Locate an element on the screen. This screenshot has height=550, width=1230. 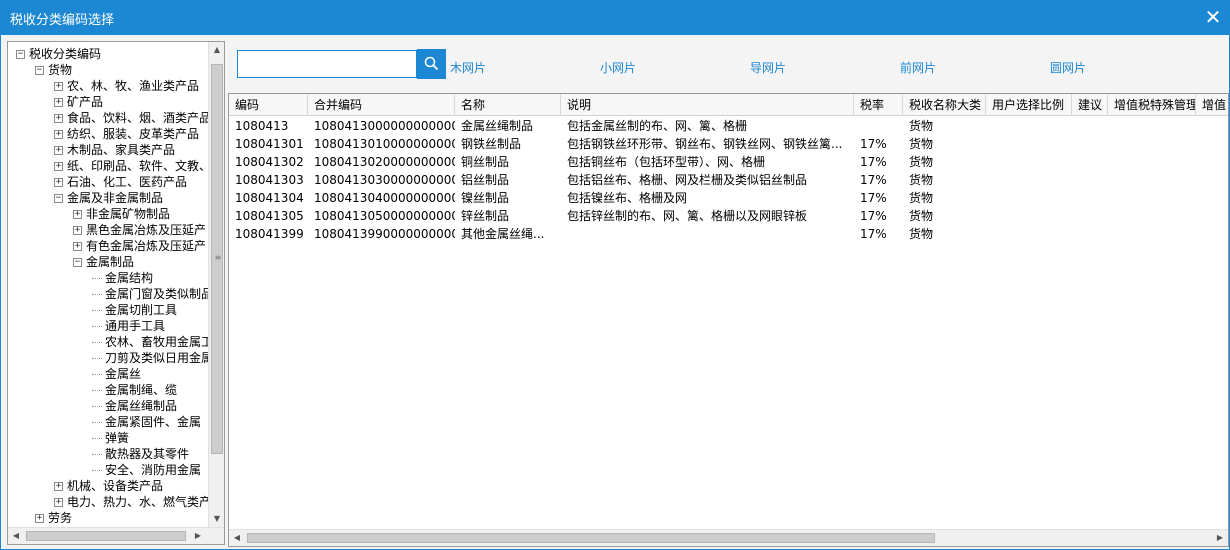
tree-node: 刀剪及类似日用金属 is located at coordinates (150, 358).